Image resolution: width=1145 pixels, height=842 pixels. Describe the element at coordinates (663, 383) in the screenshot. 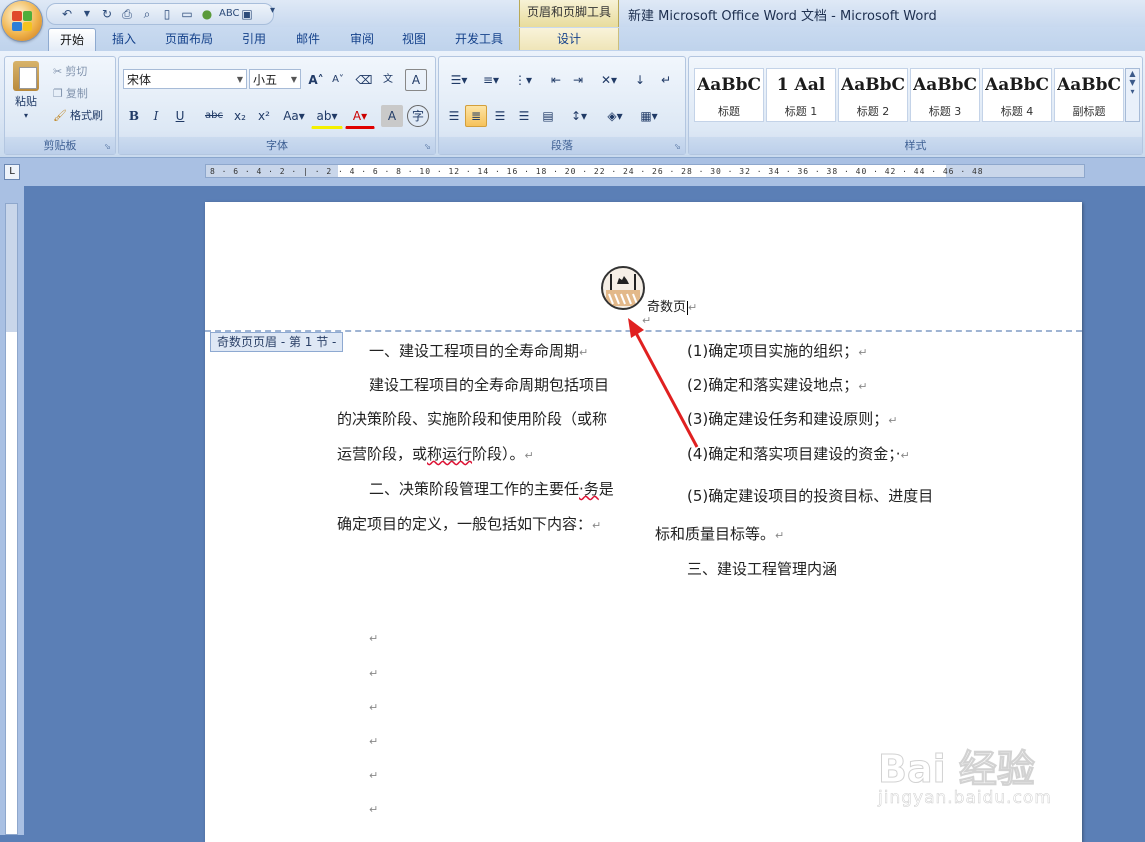

I see `annotation-arrow` at that location.